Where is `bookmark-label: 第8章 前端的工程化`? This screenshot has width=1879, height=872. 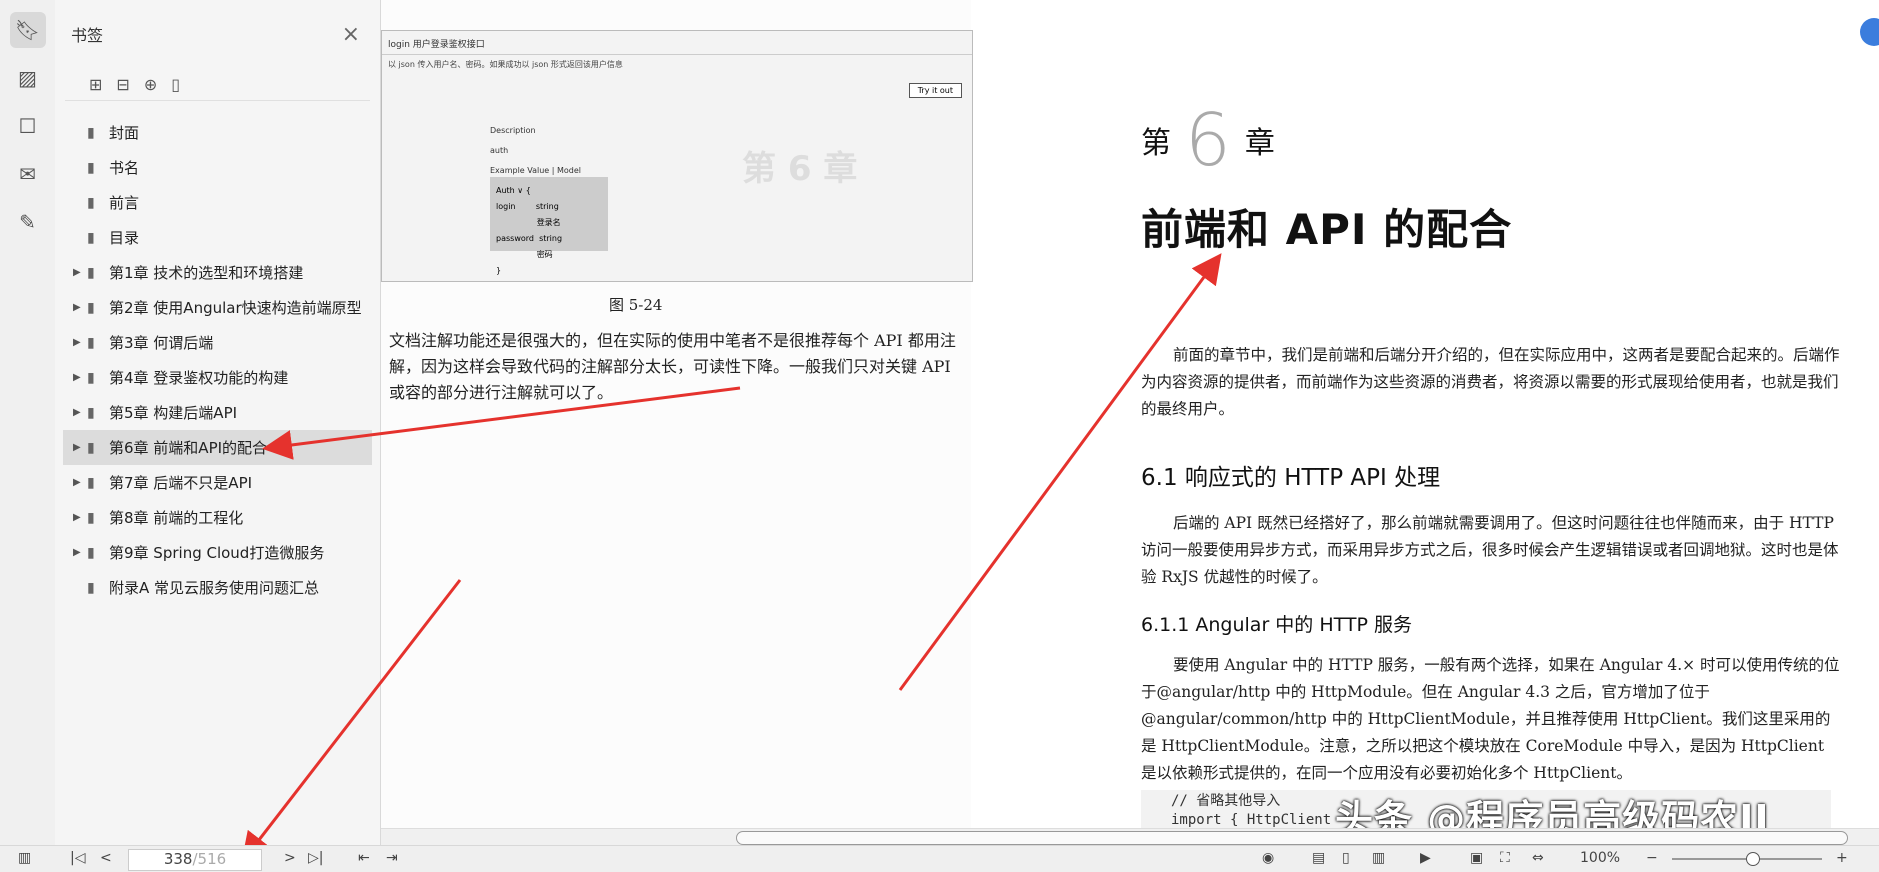
bookmark-label: 第8章 前端的工程化 is located at coordinates (176, 518).